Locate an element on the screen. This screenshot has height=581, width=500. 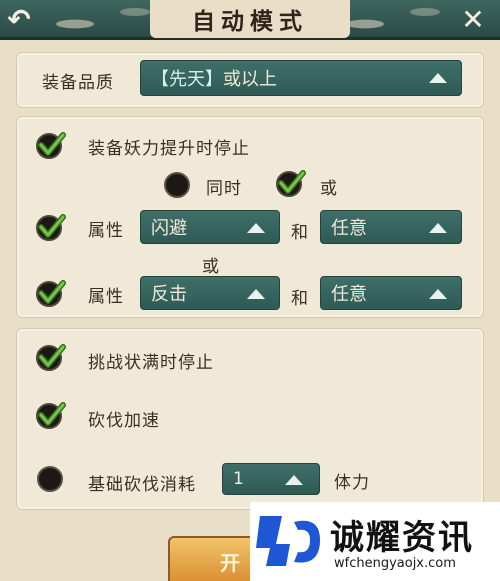
attribute-1-secondary-dropdown: 任意 is located at coordinates (391, 227).